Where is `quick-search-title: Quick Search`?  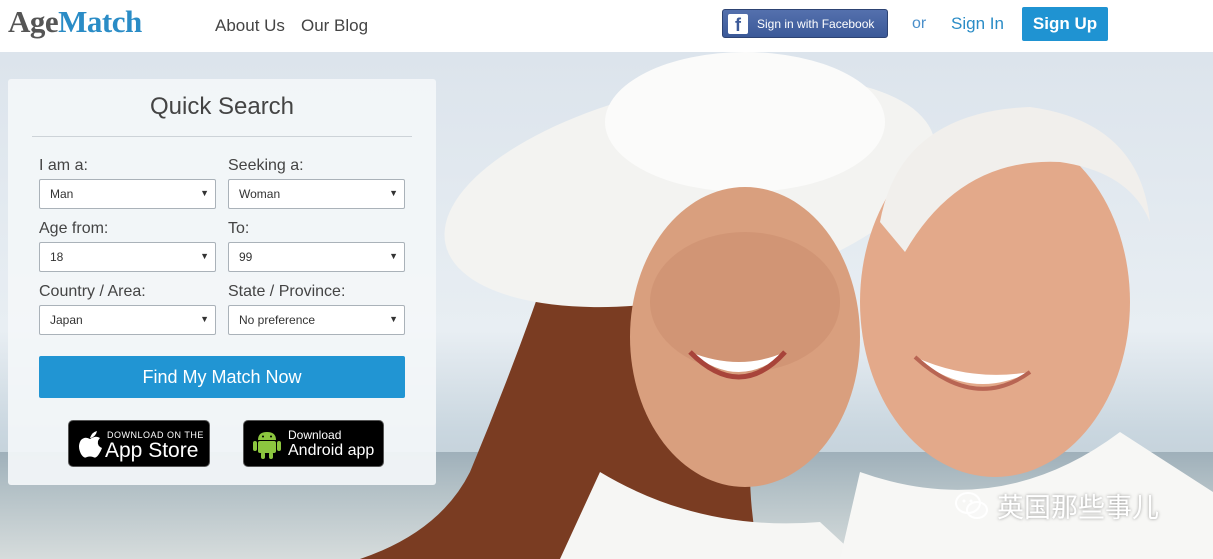
quick-search-title: Quick Search is located at coordinates (222, 106).